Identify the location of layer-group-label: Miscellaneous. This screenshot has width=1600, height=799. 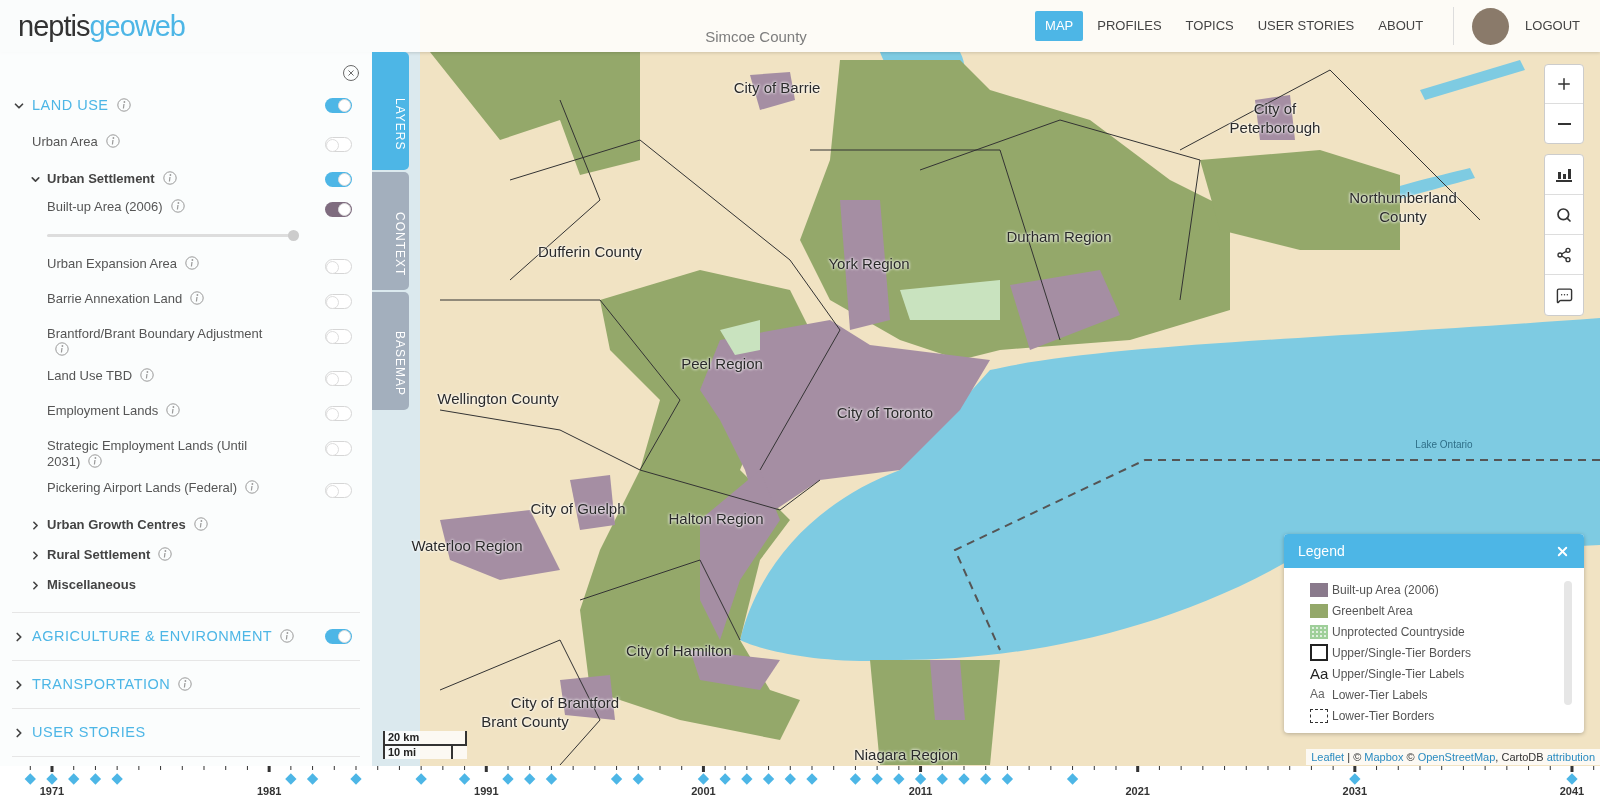
(91, 585).